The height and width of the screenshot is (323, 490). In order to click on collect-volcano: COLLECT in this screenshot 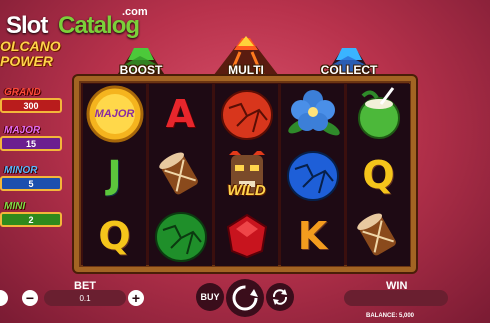, I will do `click(349, 63)`.